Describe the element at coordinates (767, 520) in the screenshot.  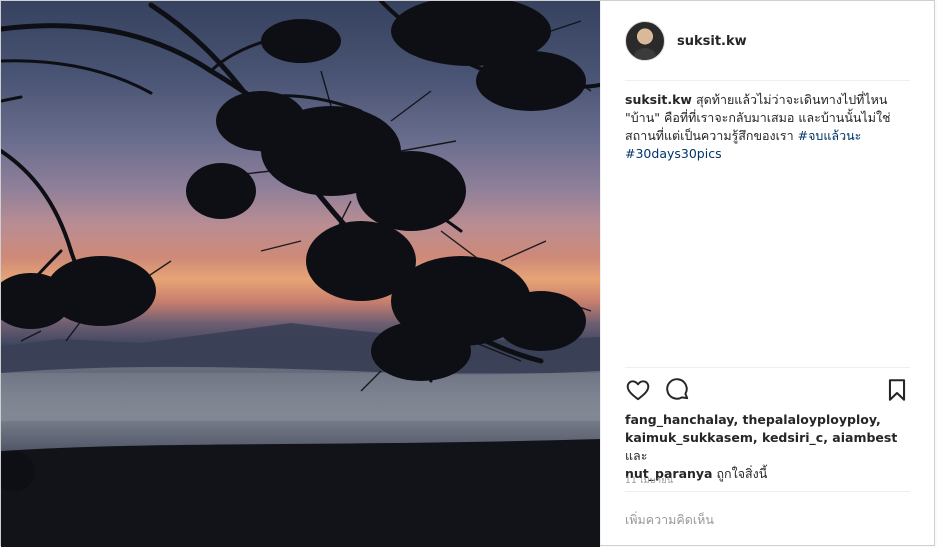
I see `comment-input: เพิ่มความคิดเห็น` at that location.